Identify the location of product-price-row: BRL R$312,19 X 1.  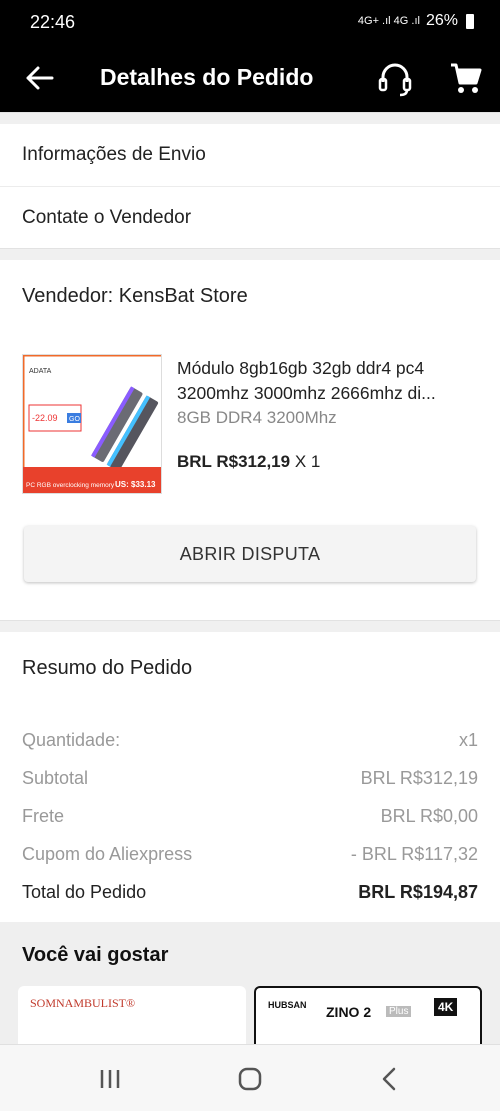
(248, 462).